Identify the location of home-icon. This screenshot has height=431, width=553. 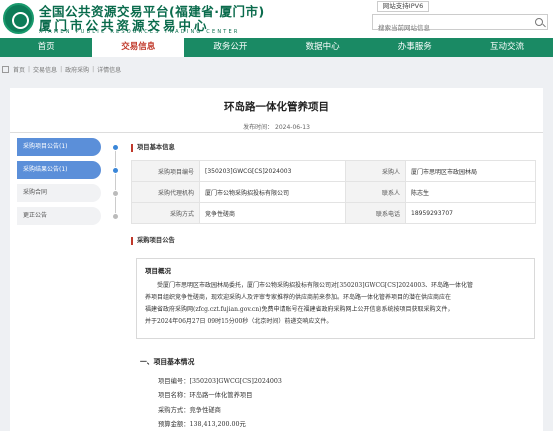
(5, 69).